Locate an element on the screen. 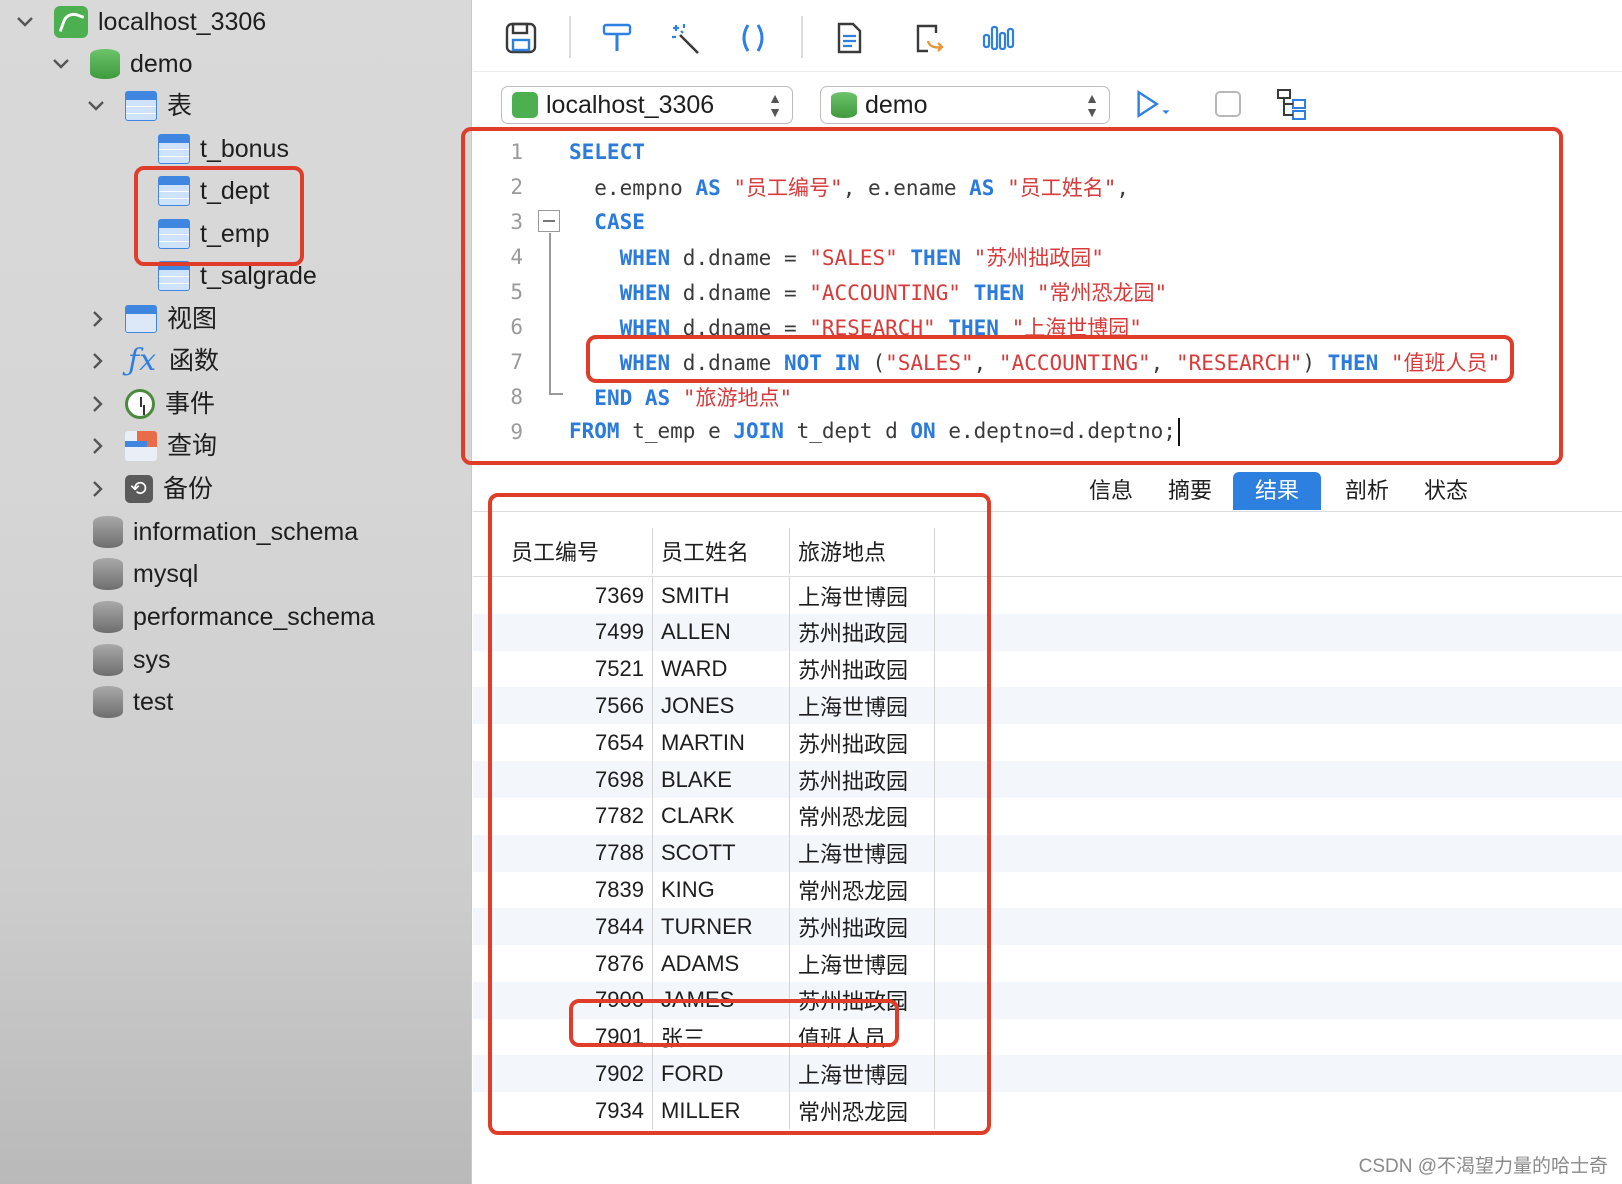  column-header-location: 旅游地点 is located at coordinates (862, 551).